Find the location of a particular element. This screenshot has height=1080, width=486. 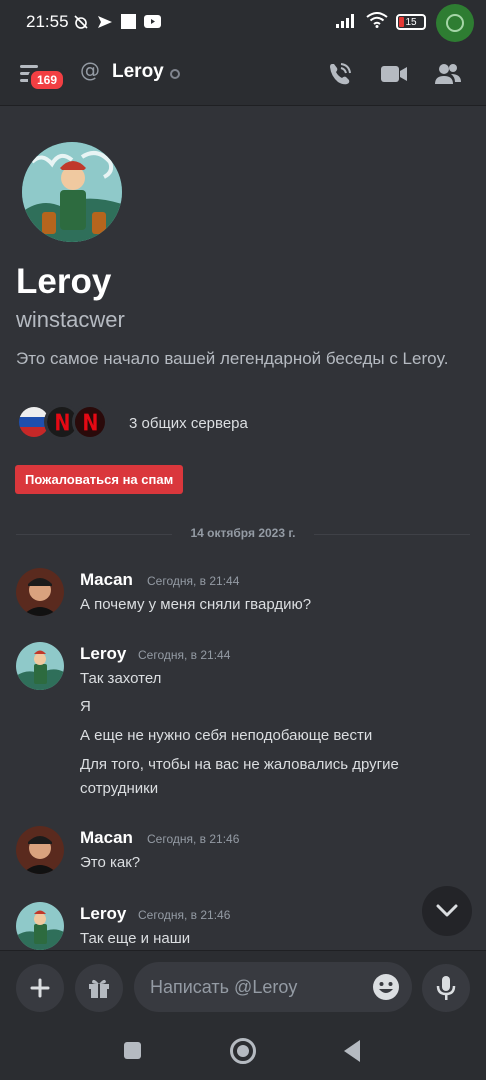

call-button is located at coordinates (340, 74).